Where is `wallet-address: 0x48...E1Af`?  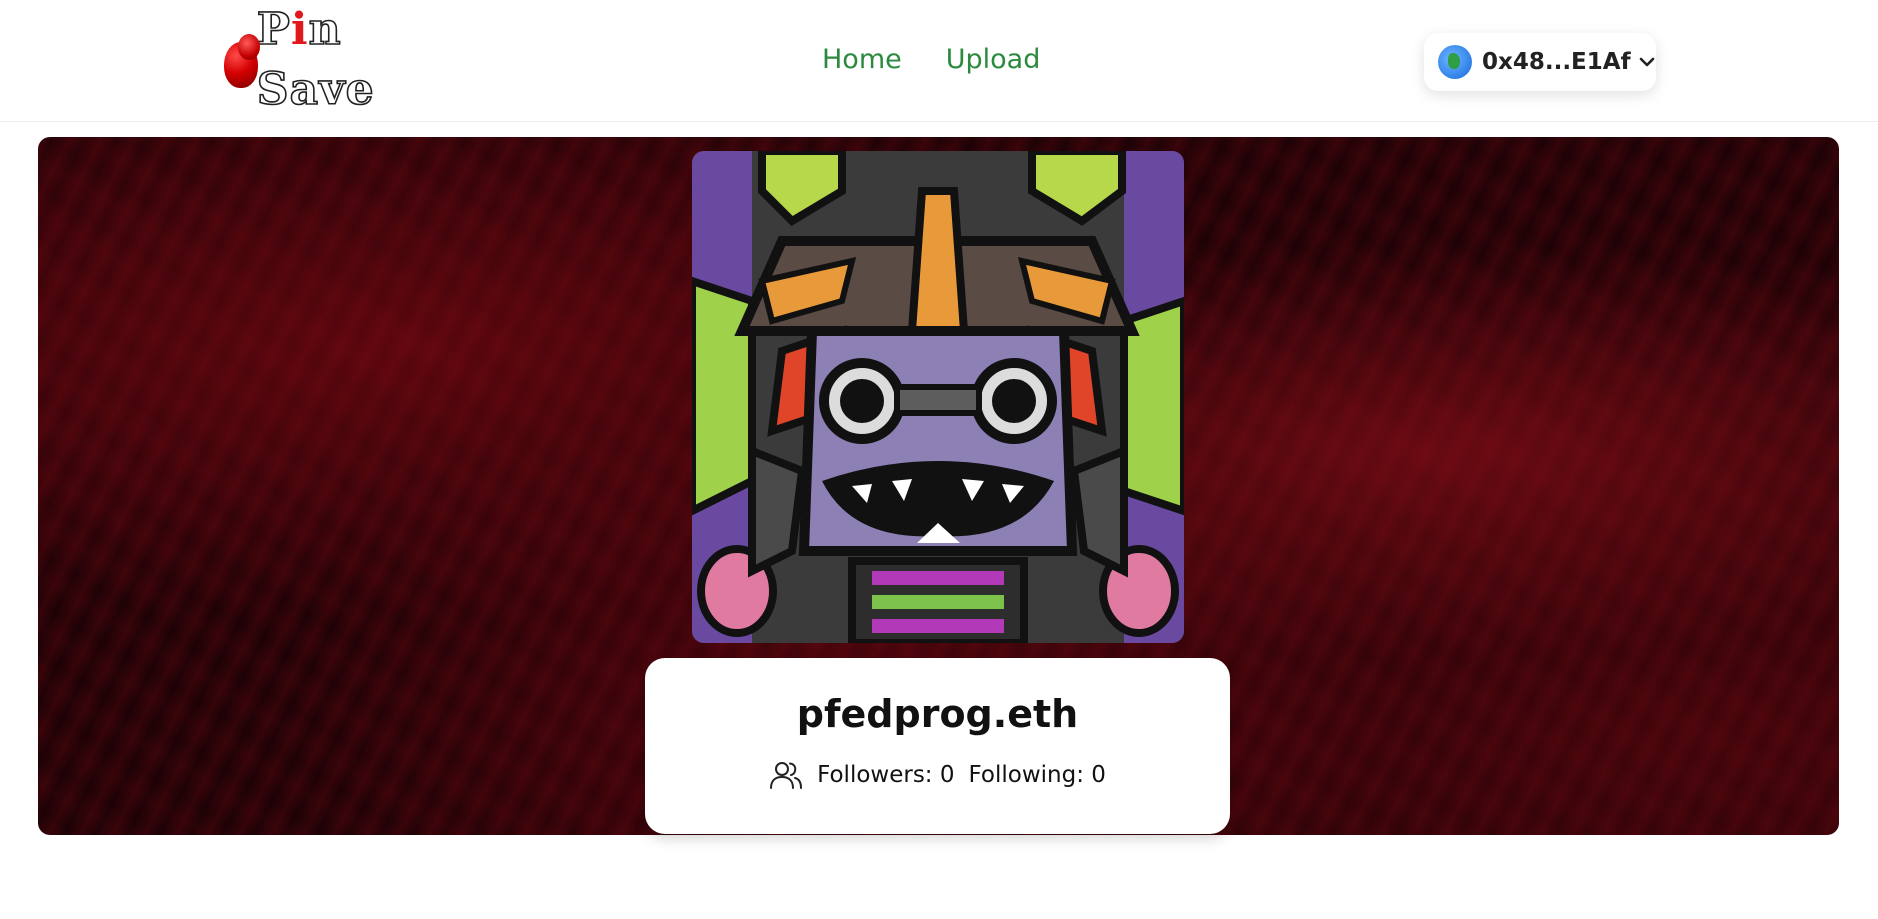
wallet-address: 0x48...E1Af is located at coordinates (1556, 62).